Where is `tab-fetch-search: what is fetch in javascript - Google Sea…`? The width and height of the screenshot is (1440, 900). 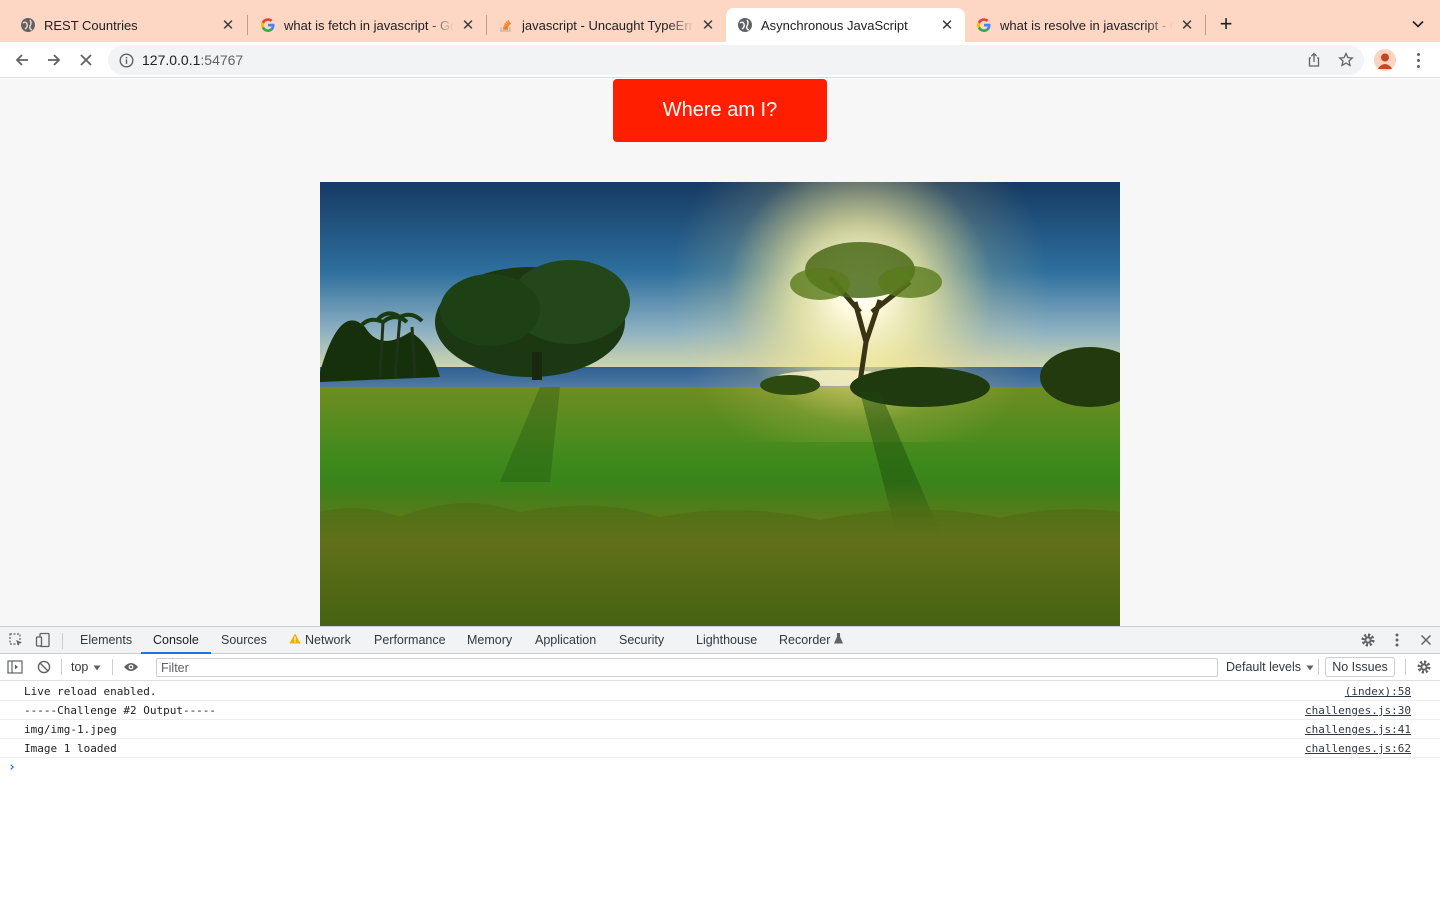 tab-fetch-search: what is fetch in javascript - Google Sea… is located at coordinates (363, 25).